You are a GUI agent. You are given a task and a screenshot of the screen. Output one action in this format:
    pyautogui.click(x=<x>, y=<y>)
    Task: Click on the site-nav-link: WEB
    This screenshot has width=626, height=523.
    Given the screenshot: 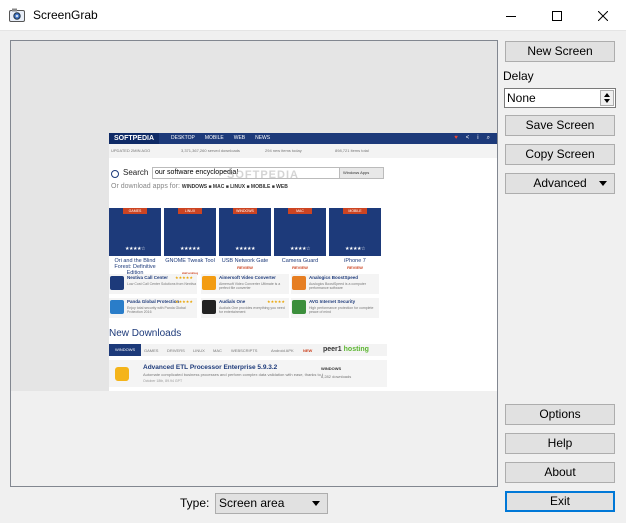 What is the action you would take?
    pyautogui.click(x=239, y=138)
    